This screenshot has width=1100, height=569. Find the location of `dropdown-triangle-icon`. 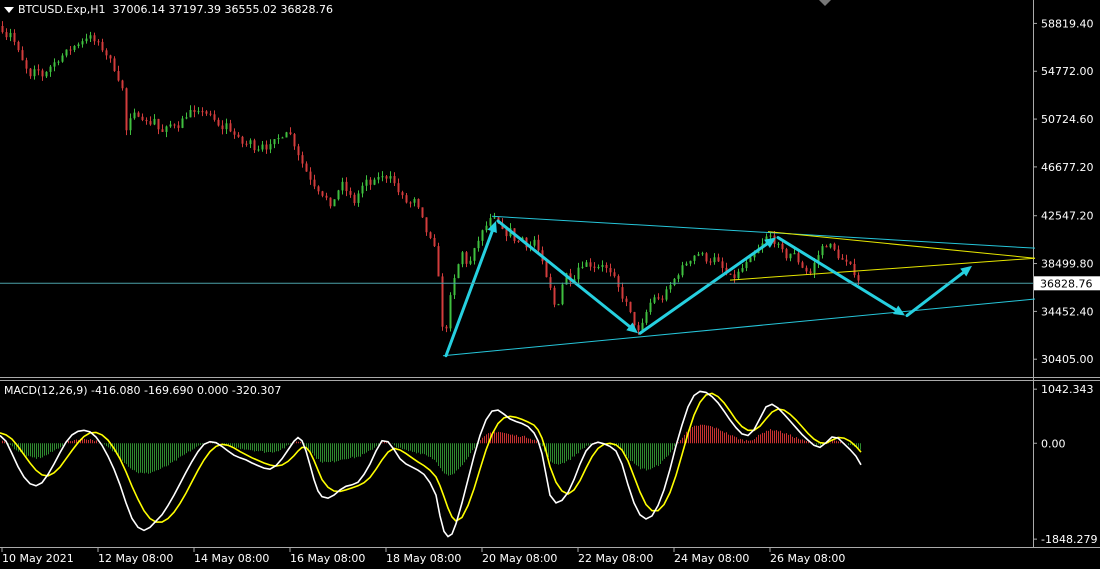

dropdown-triangle-icon is located at coordinates (9, 10).